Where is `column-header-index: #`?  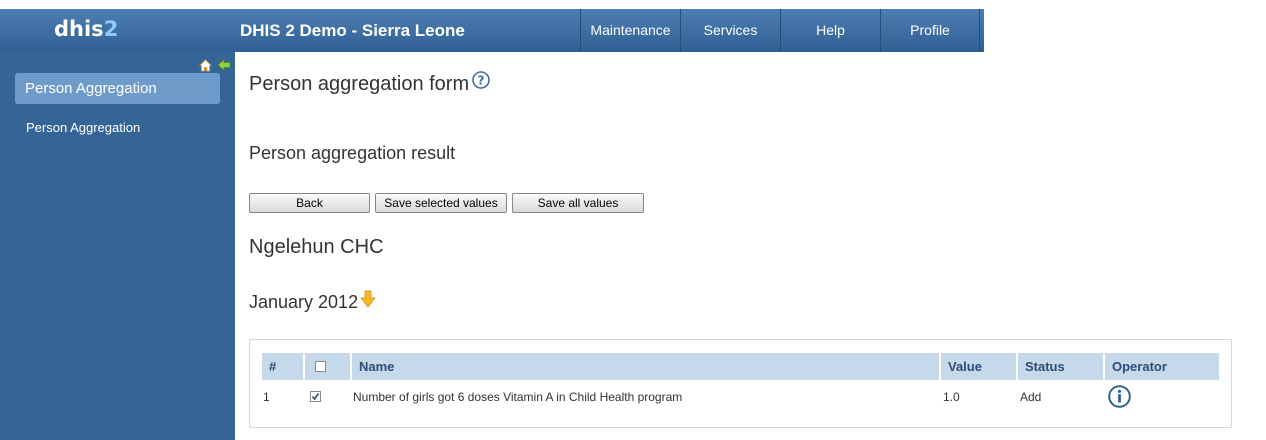 column-header-index: # is located at coordinates (282, 366).